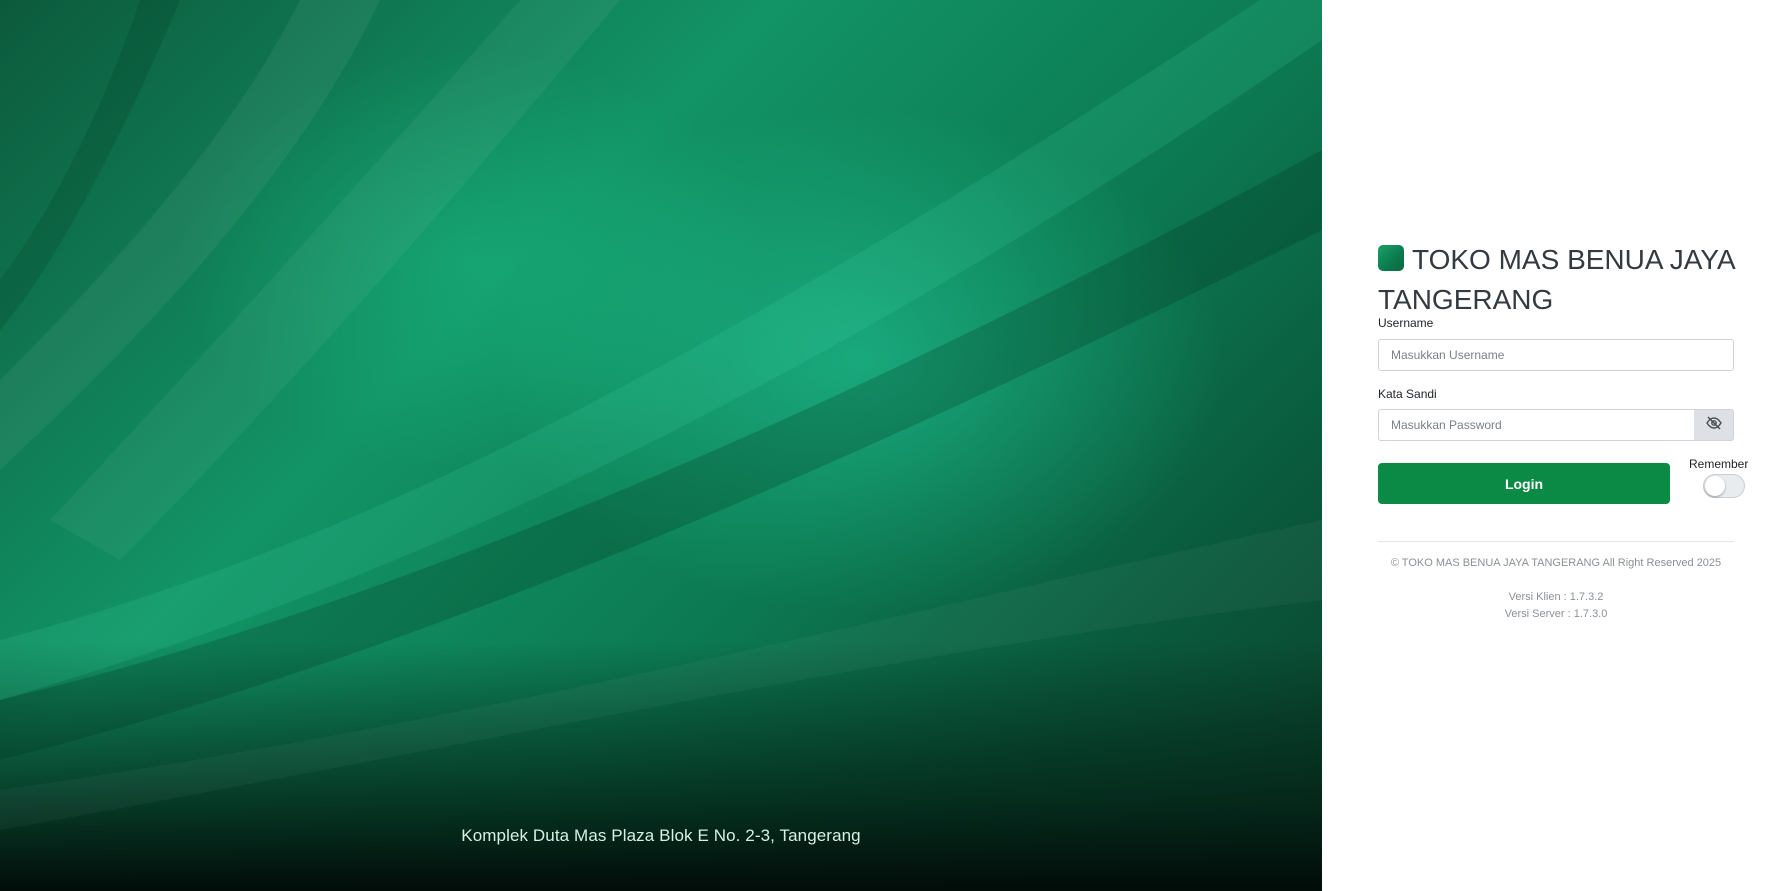 The width and height of the screenshot is (1788, 891). Describe the element at coordinates (1391, 258) in the screenshot. I see `store-logo-icon` at that location.